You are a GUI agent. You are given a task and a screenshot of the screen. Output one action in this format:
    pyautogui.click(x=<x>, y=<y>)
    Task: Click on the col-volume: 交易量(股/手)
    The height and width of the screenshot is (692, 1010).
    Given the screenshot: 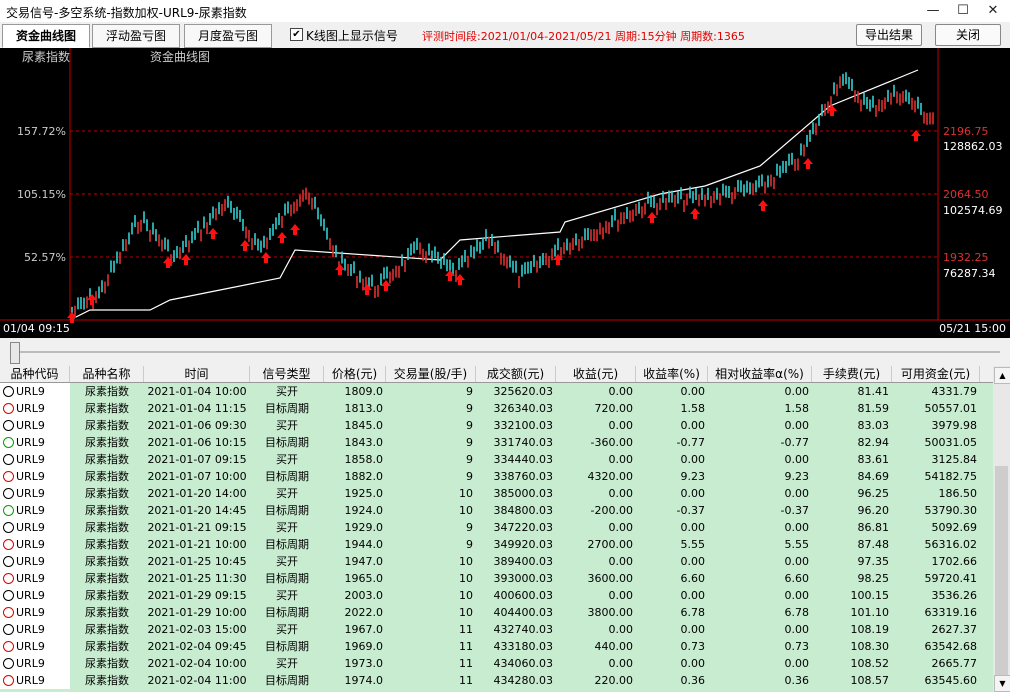 What is the action you would take?
    pyautogui.click(x=431, y=374)
    